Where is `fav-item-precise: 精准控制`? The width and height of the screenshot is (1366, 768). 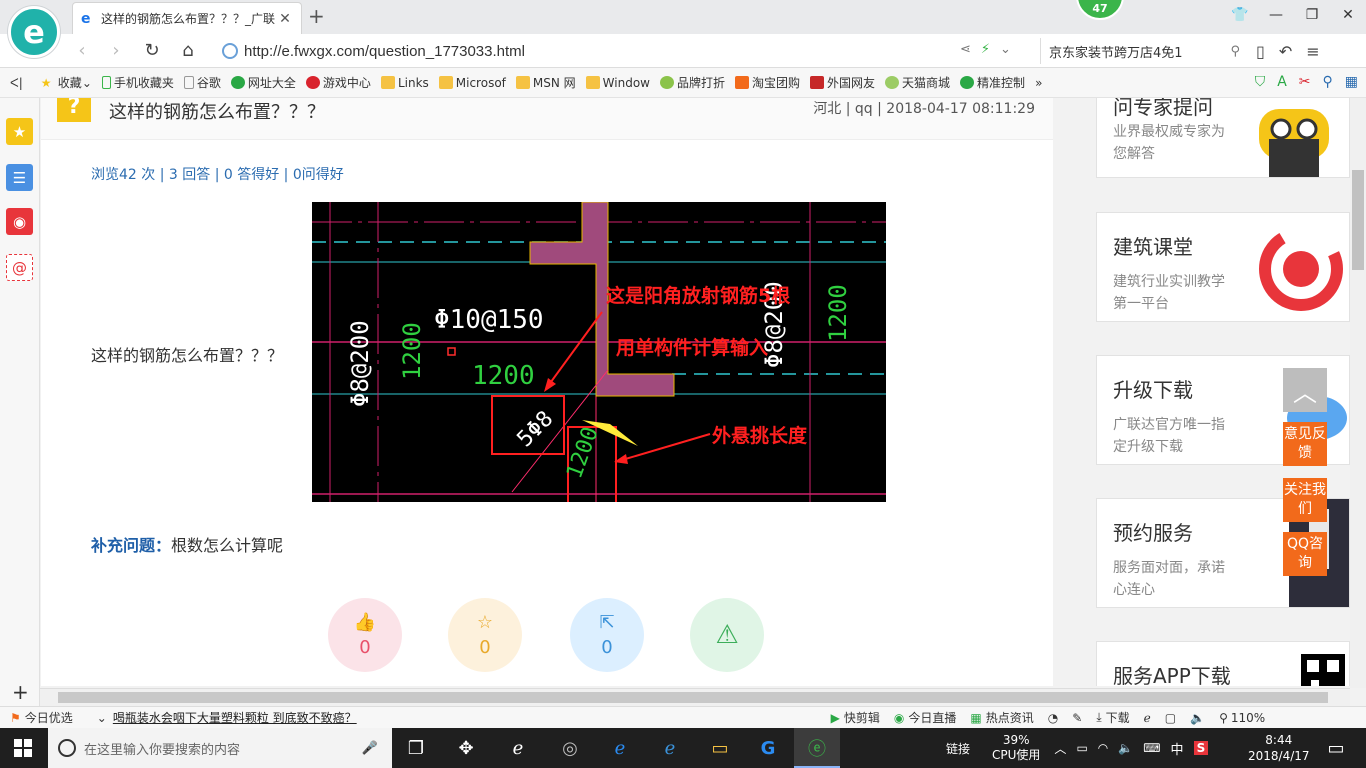 fav-item-precise: 精准控制 is located at coordinates (992, 82).